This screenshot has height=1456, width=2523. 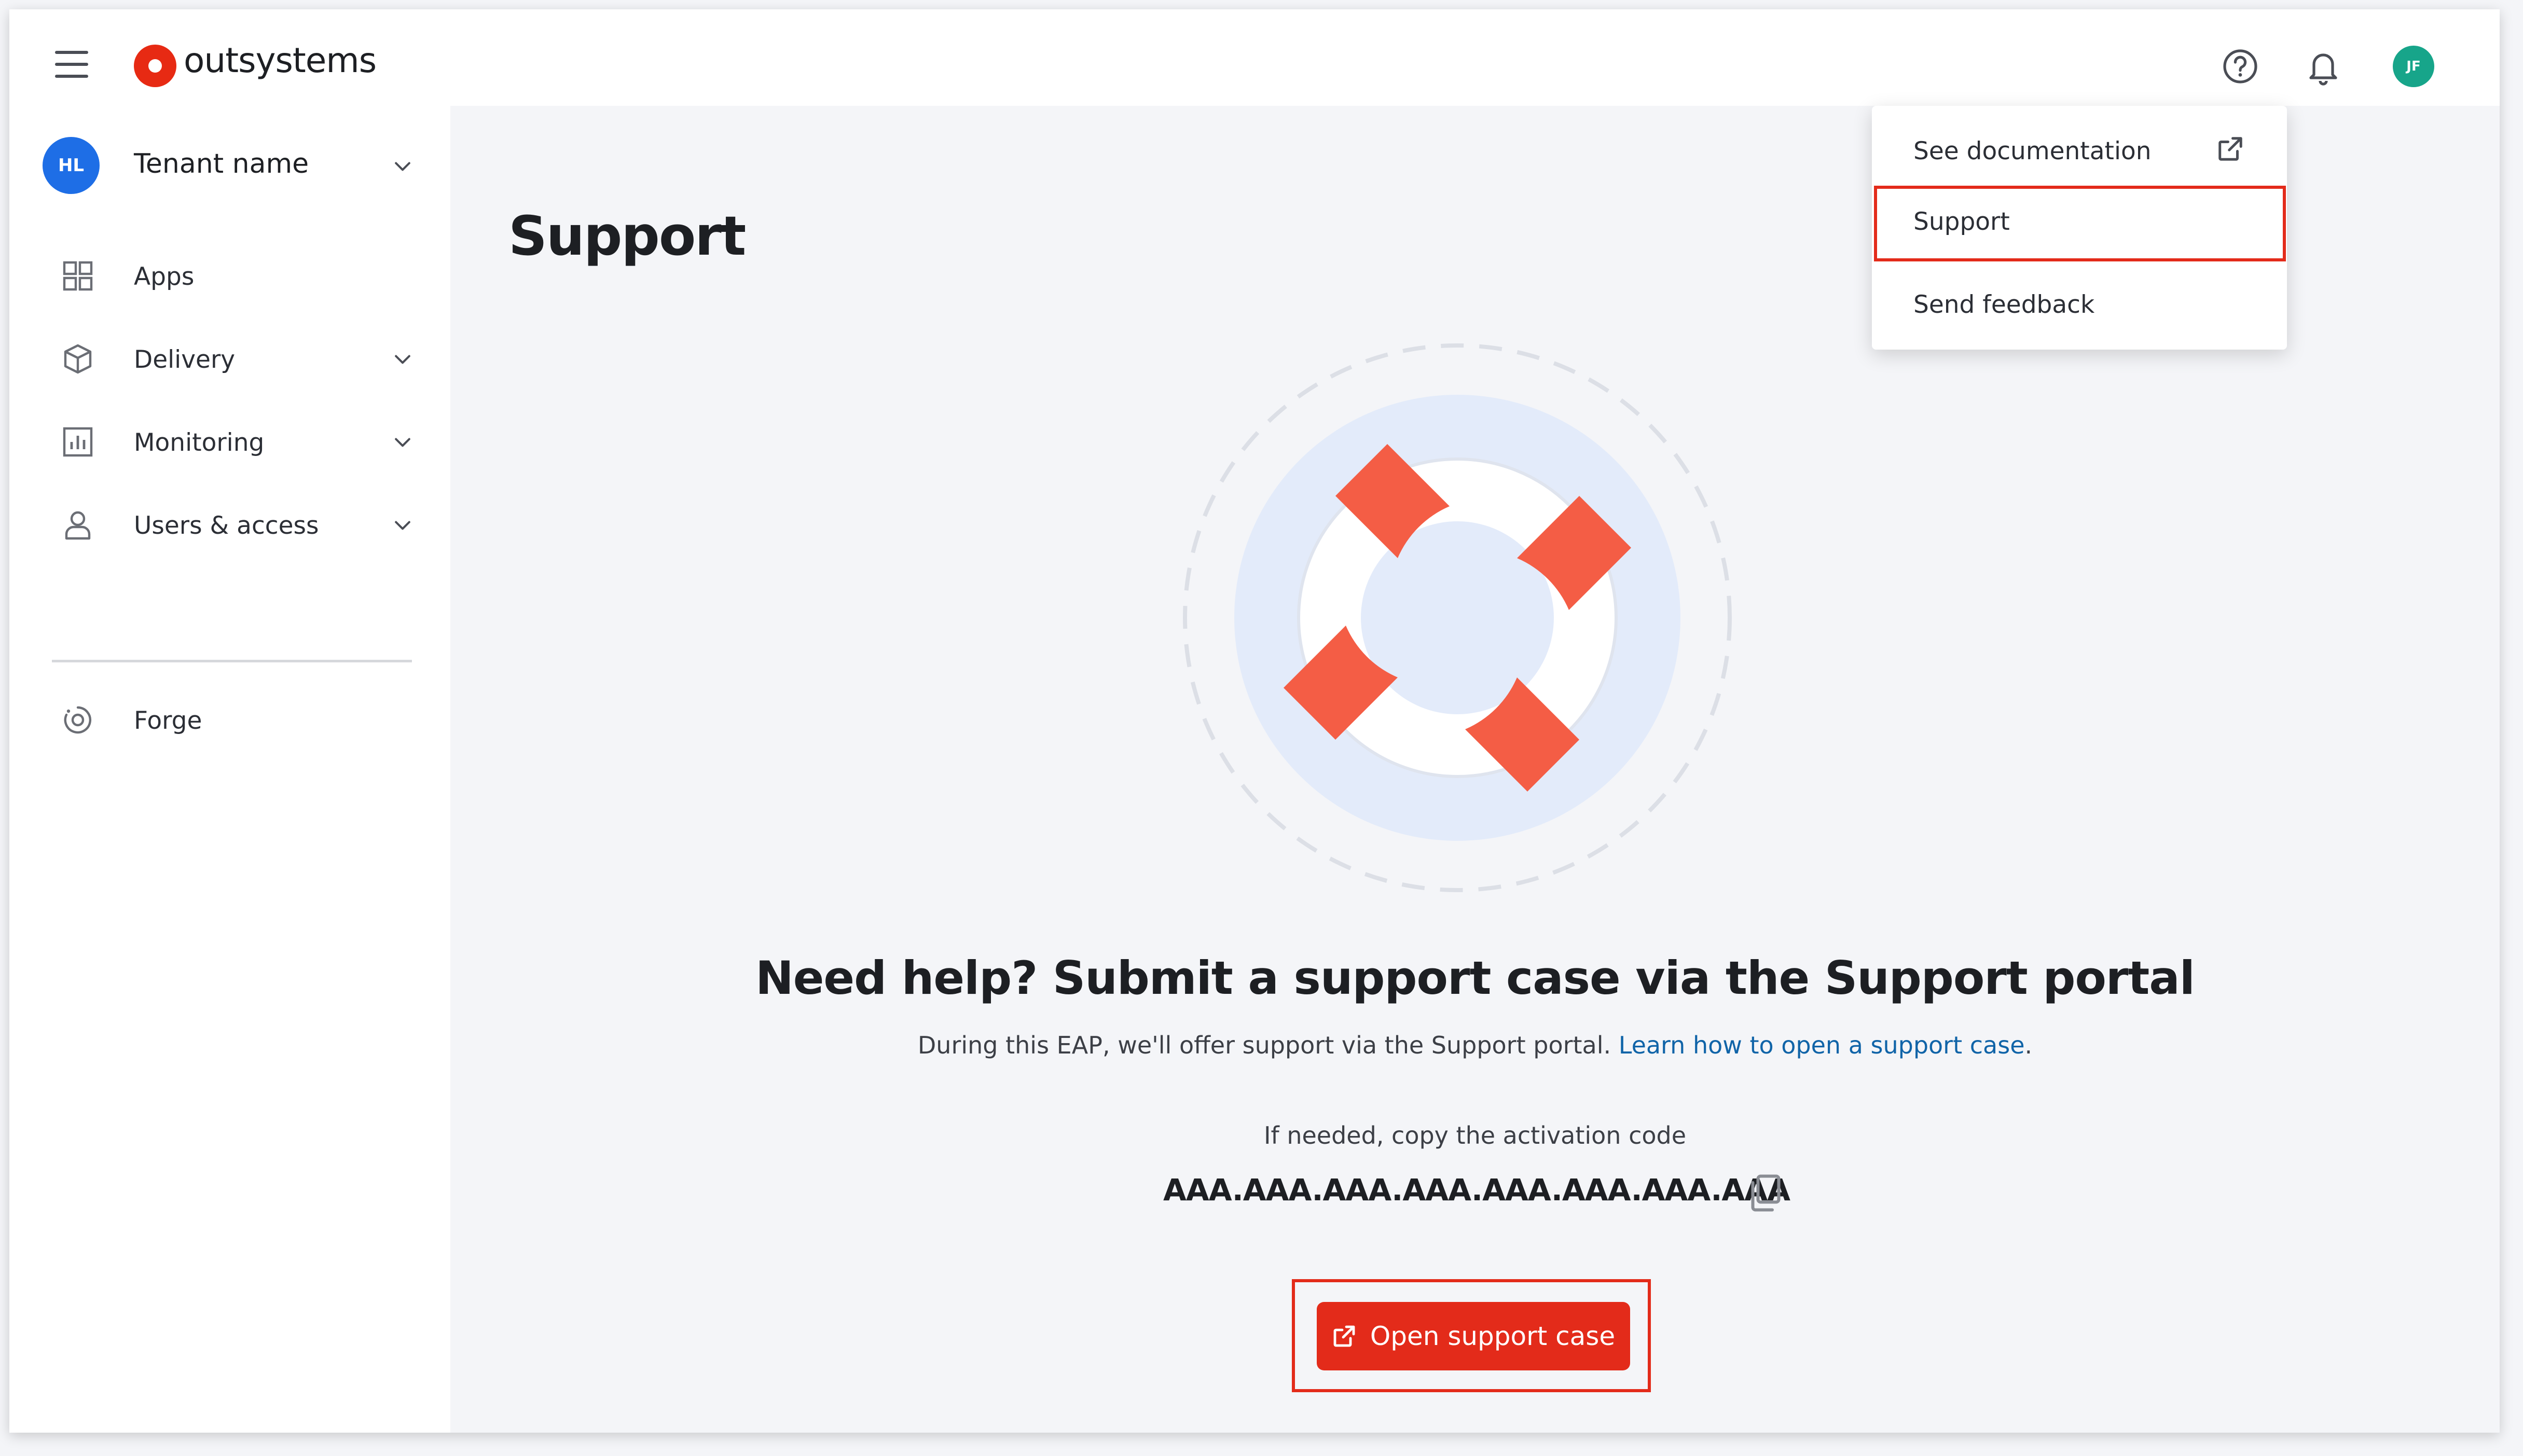 What do you see at coordinates (1493, 1336) in the screenshot?
I see `open-support-case-label: Open support case` at bounding box center [1493, 1336].